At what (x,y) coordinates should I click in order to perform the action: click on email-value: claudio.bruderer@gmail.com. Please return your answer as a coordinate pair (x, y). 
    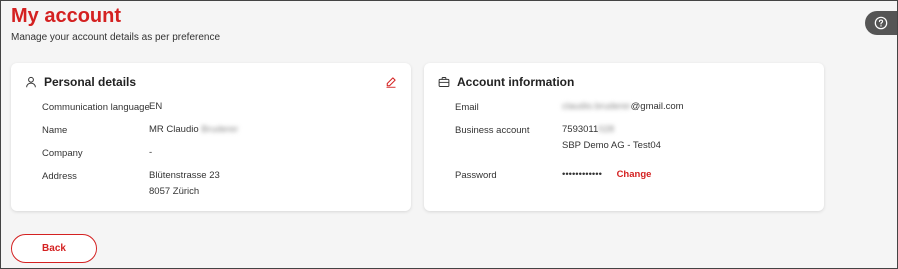
    Looking at the image, I should click on (623, 107).